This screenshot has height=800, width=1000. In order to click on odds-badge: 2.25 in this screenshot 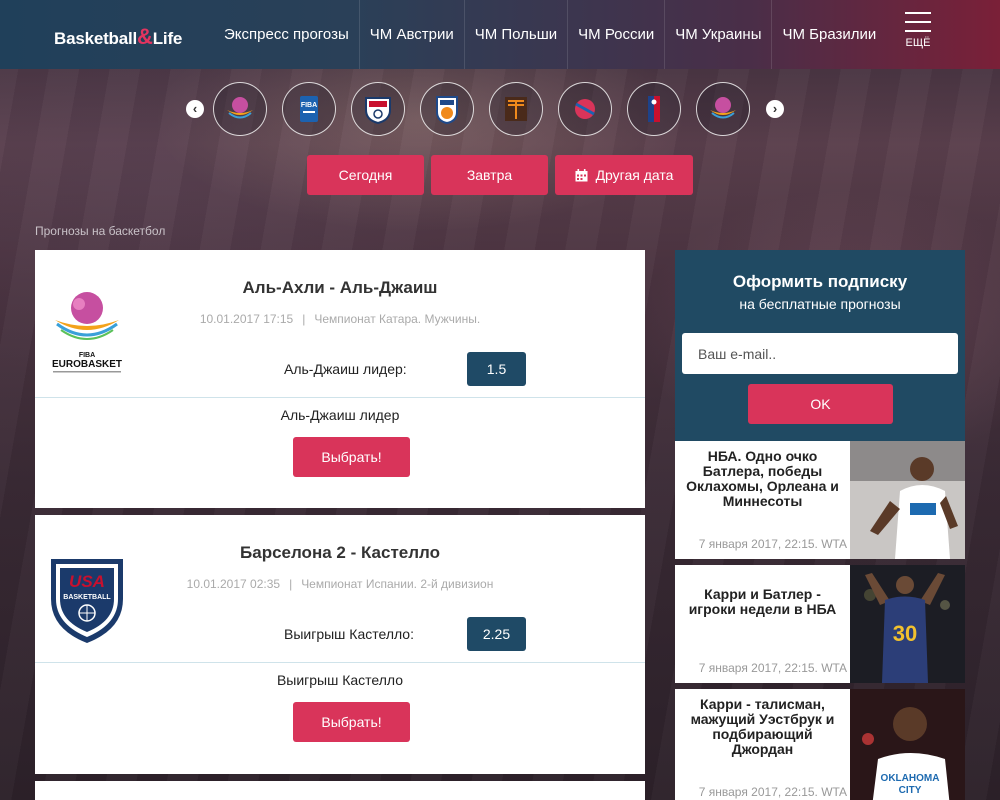, I will do `click(496, 634)`.